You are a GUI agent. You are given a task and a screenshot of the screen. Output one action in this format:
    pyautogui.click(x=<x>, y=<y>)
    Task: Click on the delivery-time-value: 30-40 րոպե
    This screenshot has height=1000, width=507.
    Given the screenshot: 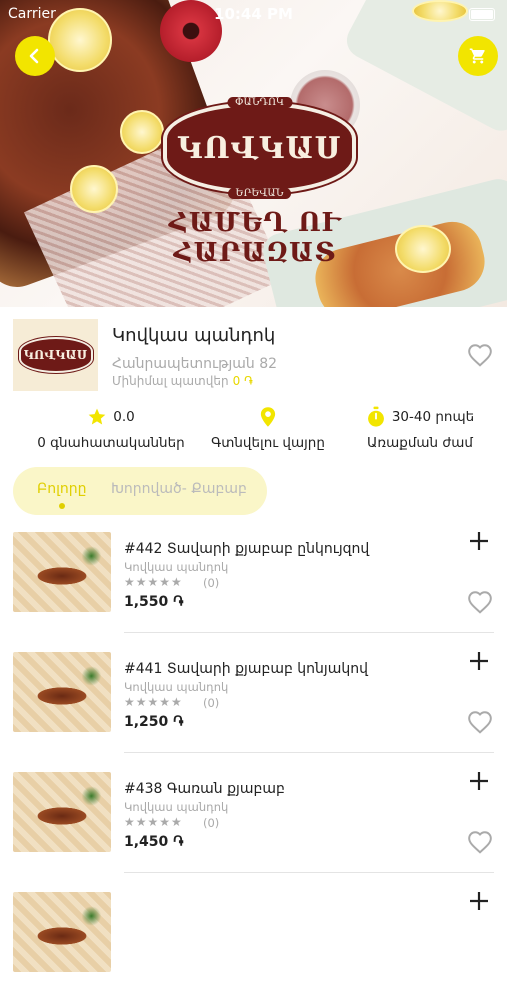 What is the action you would take?
    pyautogui.click(x=433, y=417)
    